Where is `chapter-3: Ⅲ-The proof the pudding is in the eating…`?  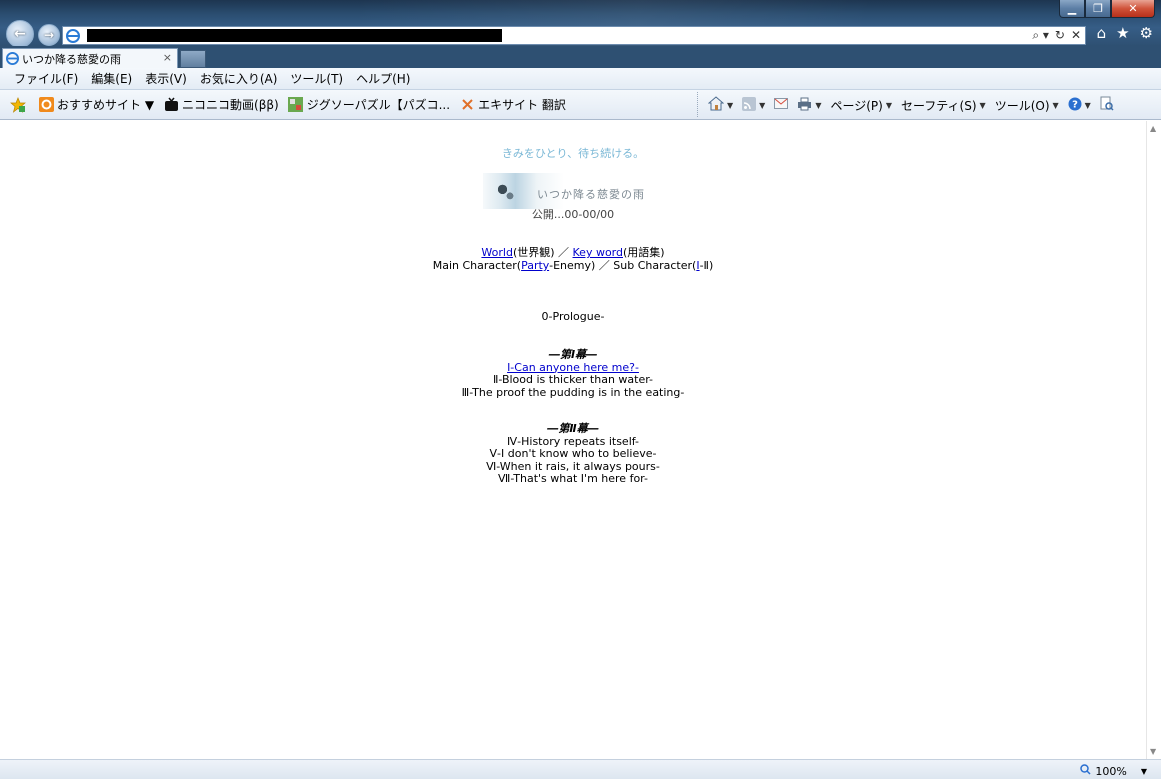
chapter-3: Ⅲ-The proof the pudding is in the eating… is located at coordinates (573, 392).